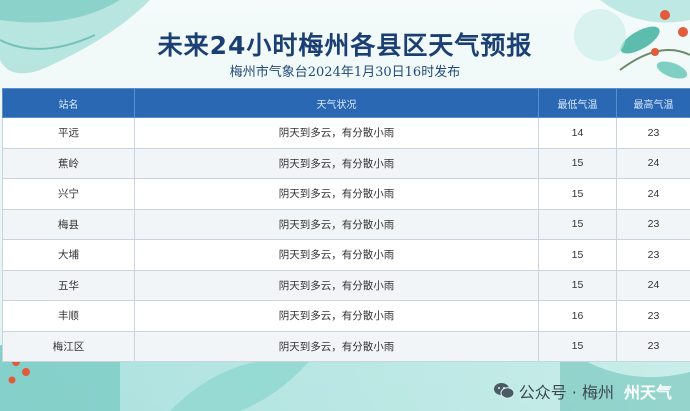 Image resolution: width=690 pixels, height=411 pixels. What do you see at coordinates (68, 194) in the screenshot?
I see `station-cell: 兴宁` at bounding box center [68, 194].